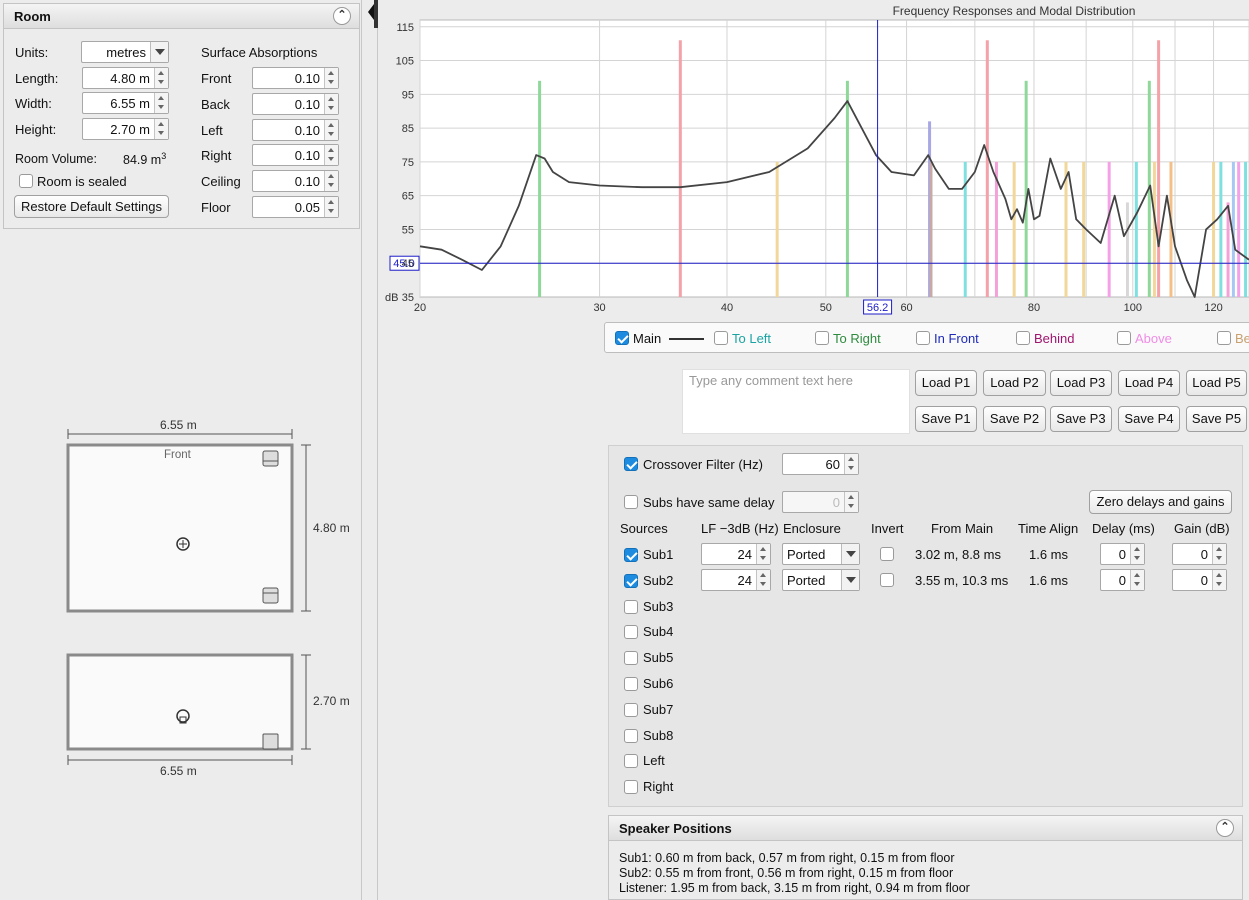  Describe the element at coordinates (752, 338) in the screenshot. I see `legend-label-to-left: To Left` at that location.